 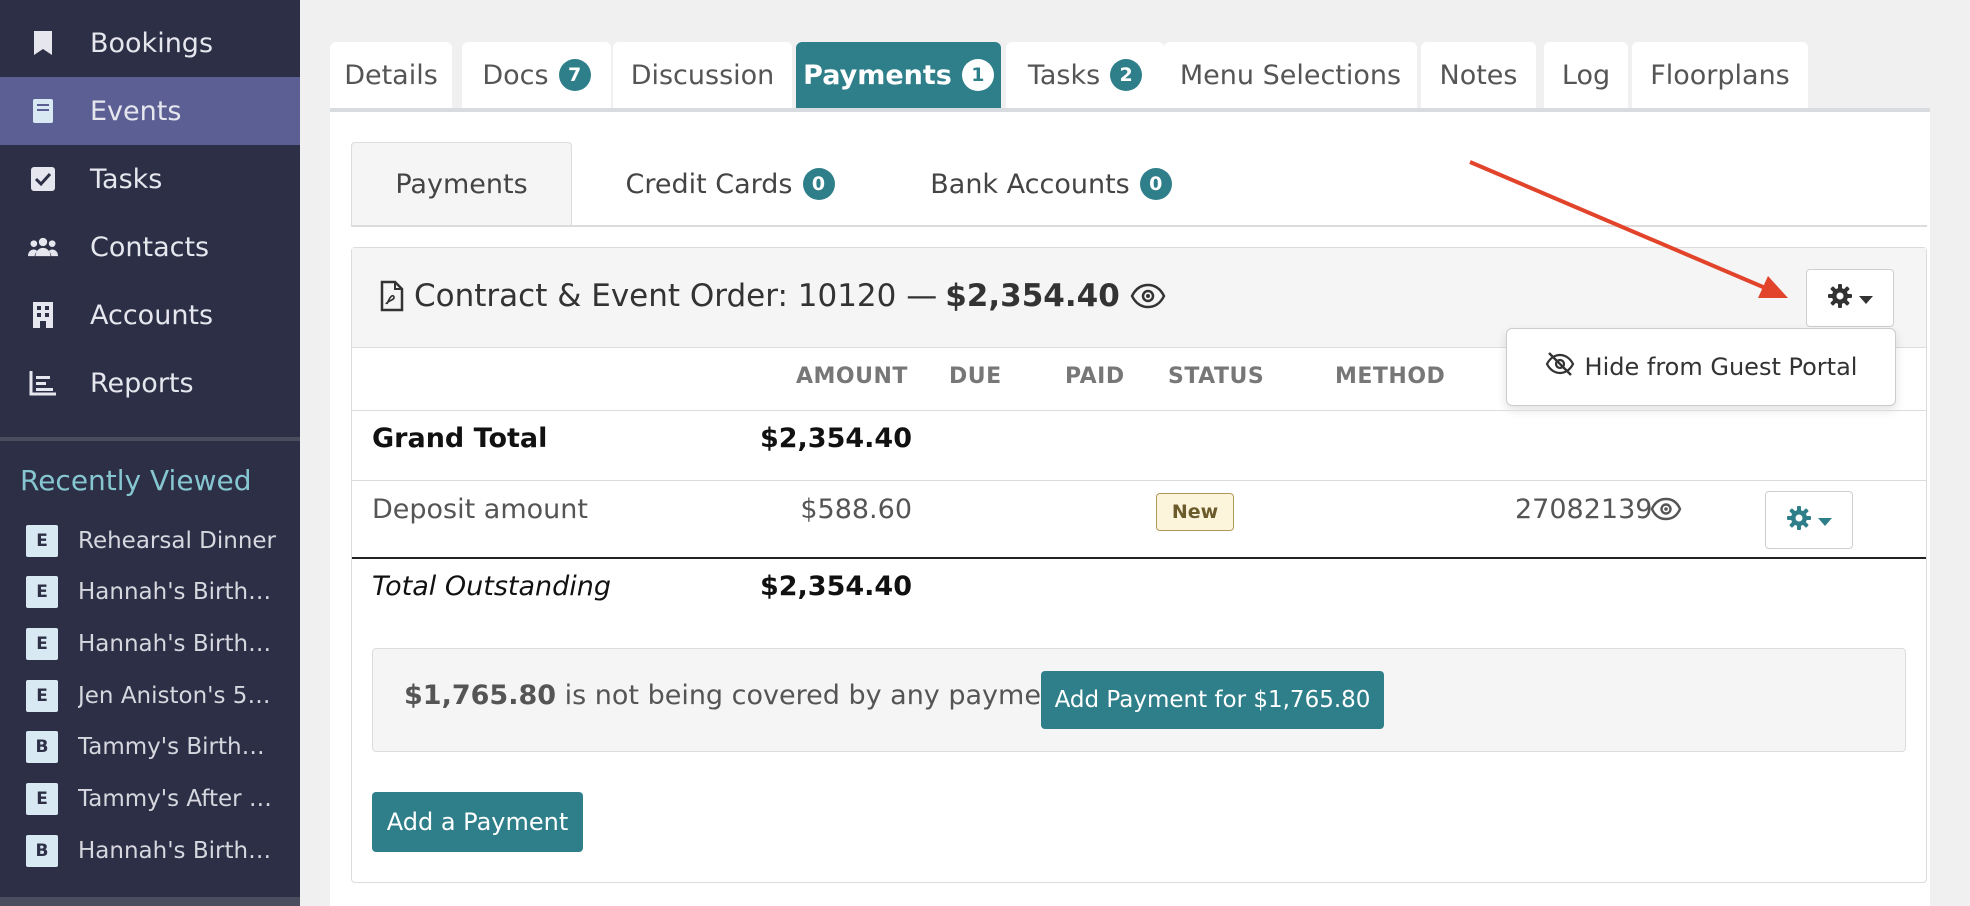 I want to click on column-paid: PAID, so click(x=1095, y=376).